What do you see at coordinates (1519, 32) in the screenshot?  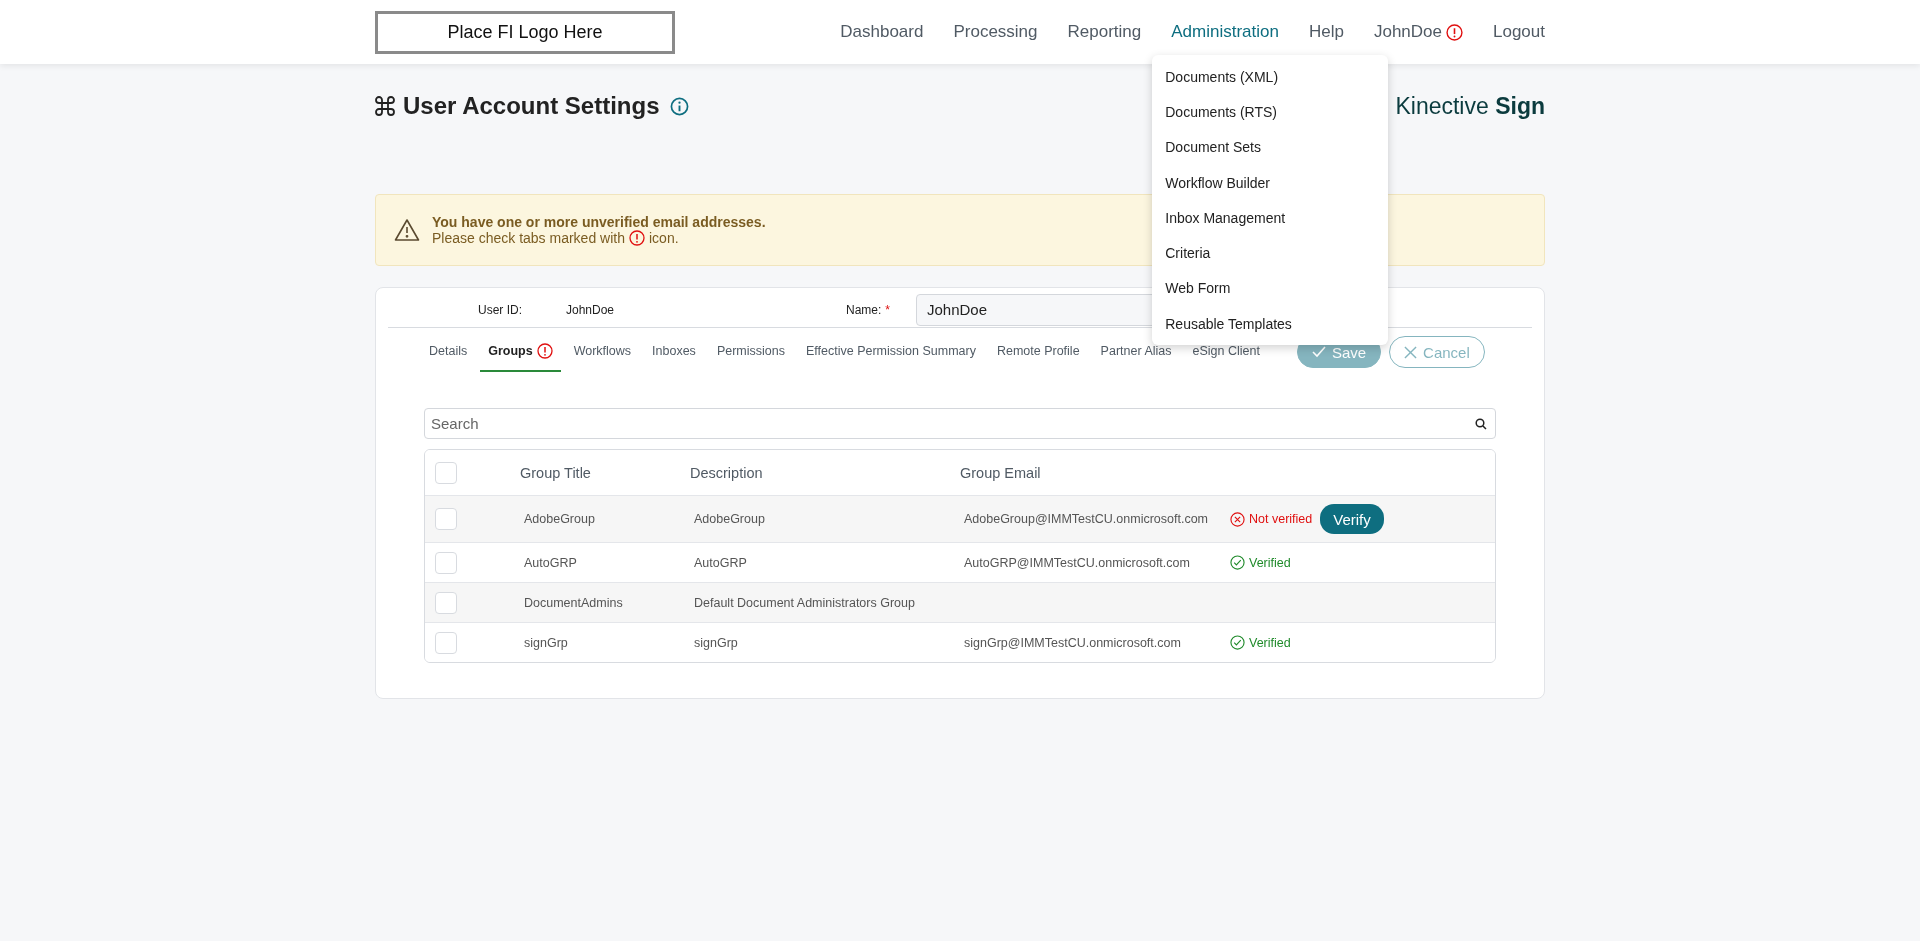 I see `nav-link: Logout` at bounding box center [1519, 32].